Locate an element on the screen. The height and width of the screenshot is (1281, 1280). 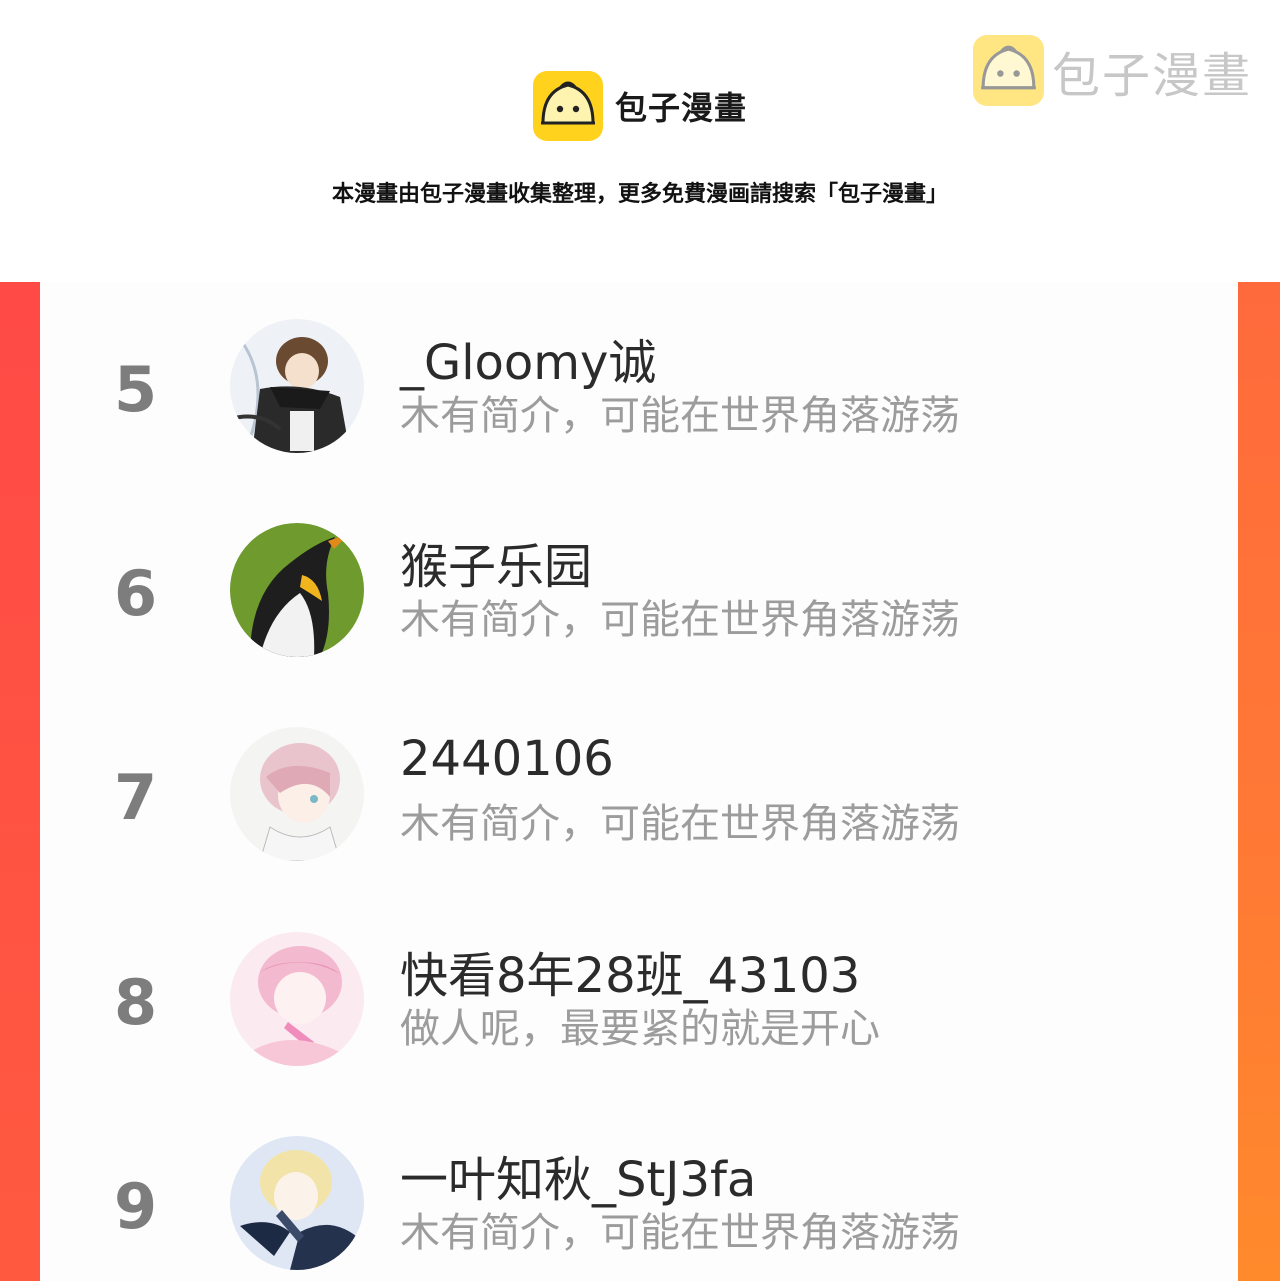
rank-number: 9 is located at coordinates (136, 1206).